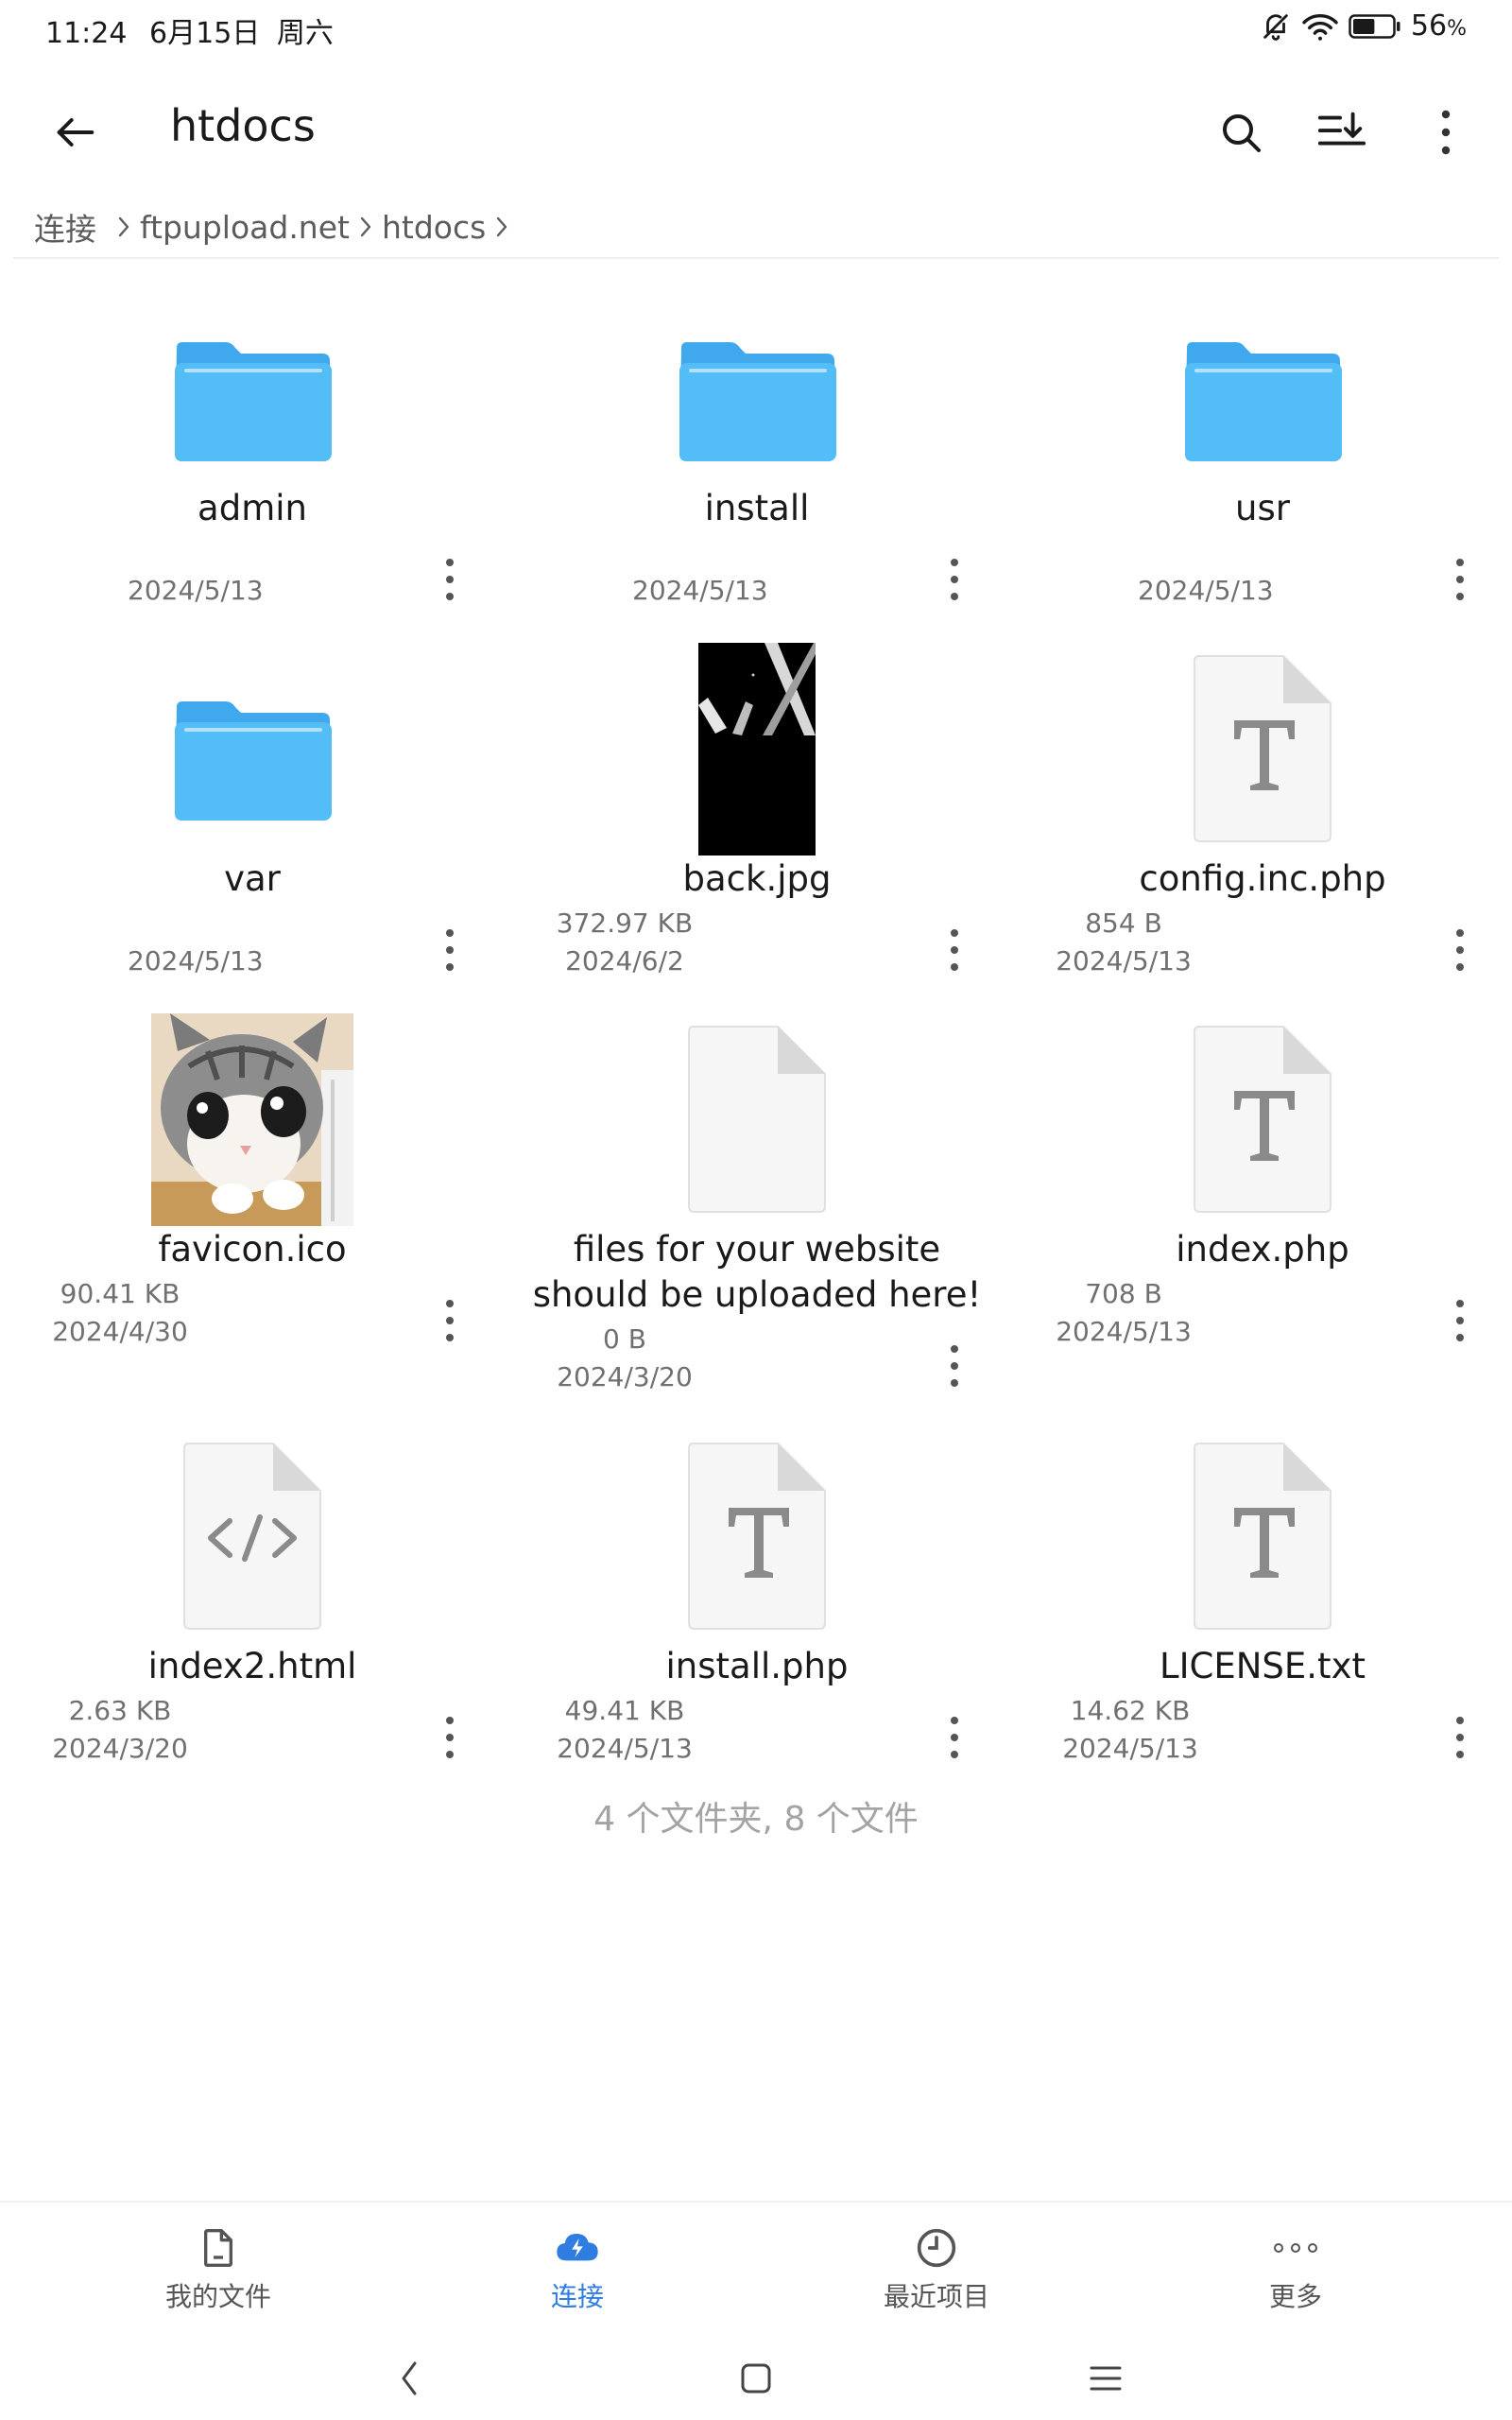  Describe the element at coordinates (409, 2378) in the screenshot. I see `system-back-button` at that location.